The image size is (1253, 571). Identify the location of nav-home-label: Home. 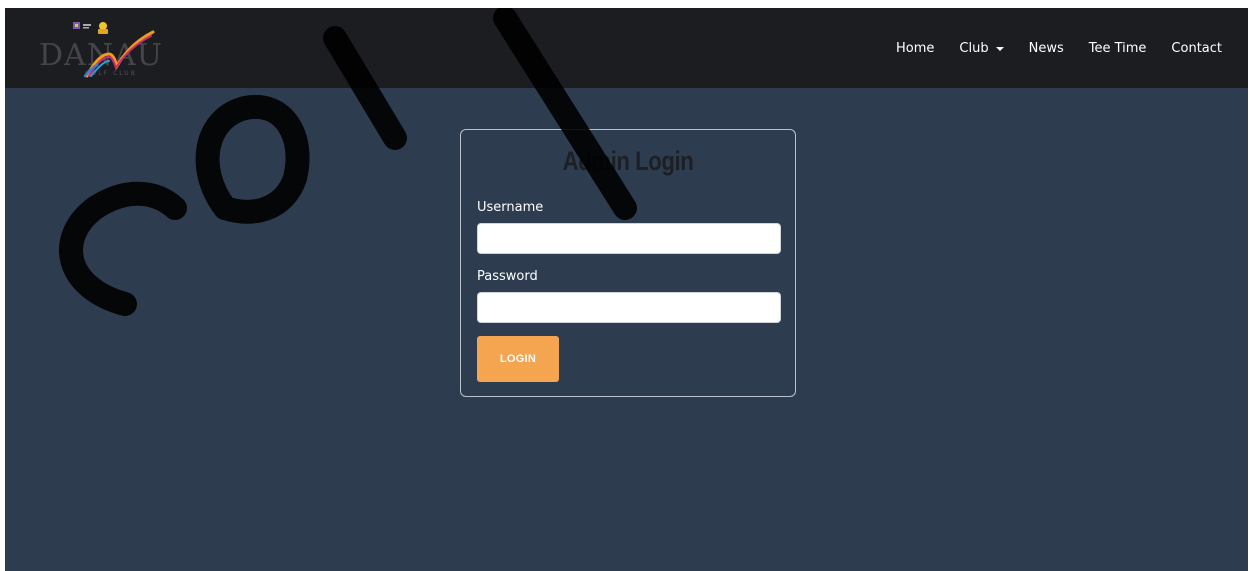
(915, 48).